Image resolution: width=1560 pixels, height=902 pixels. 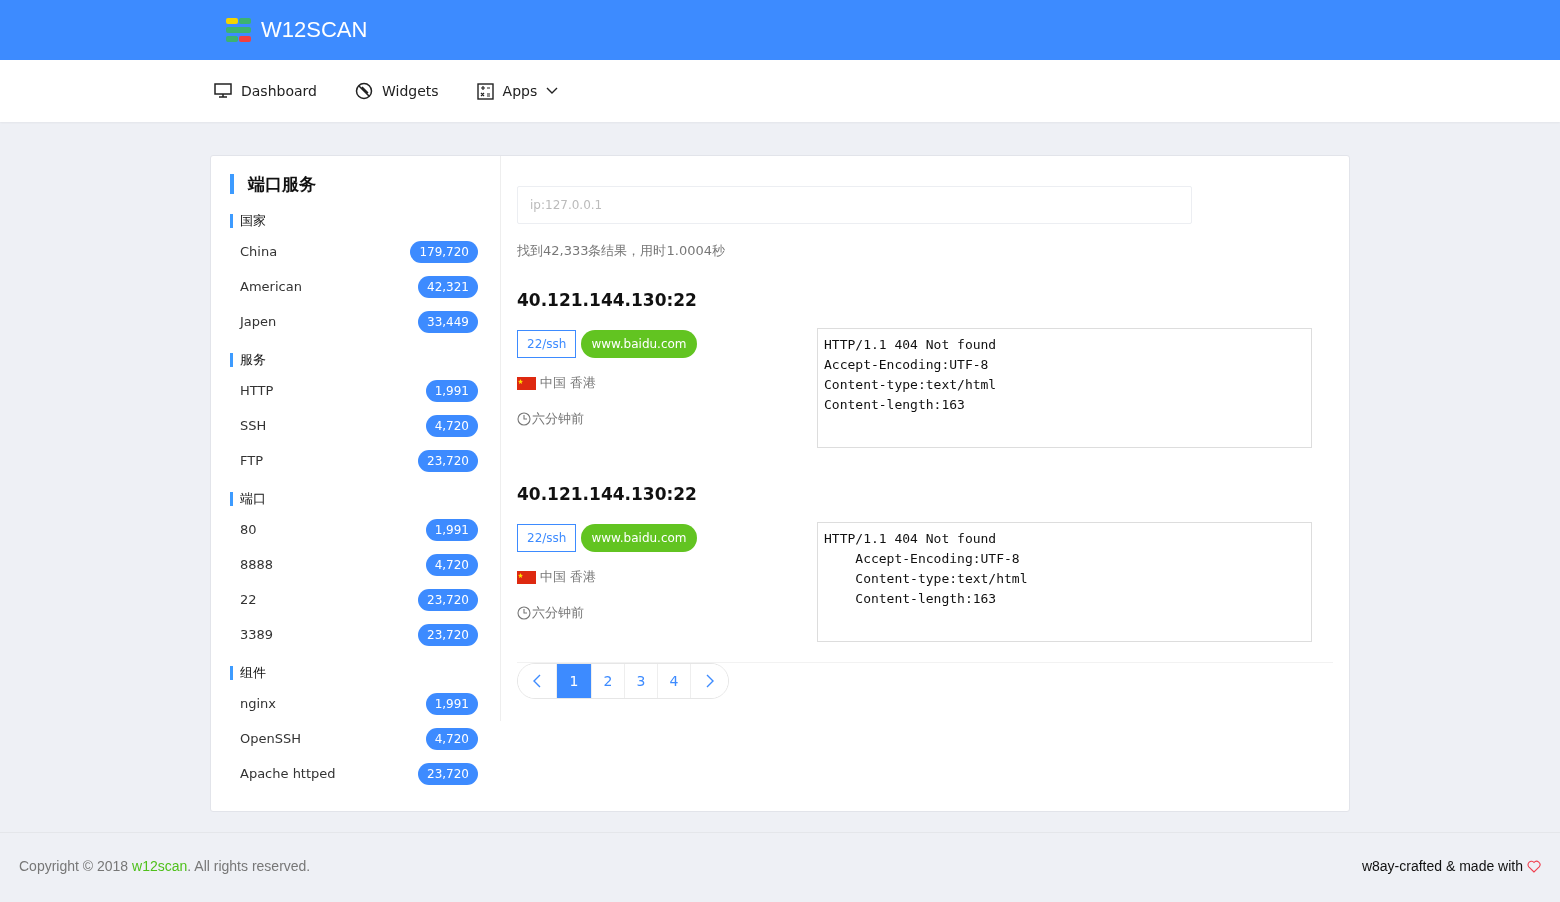 I want to click on section-heading: 国家, so click(x=354, y=221).